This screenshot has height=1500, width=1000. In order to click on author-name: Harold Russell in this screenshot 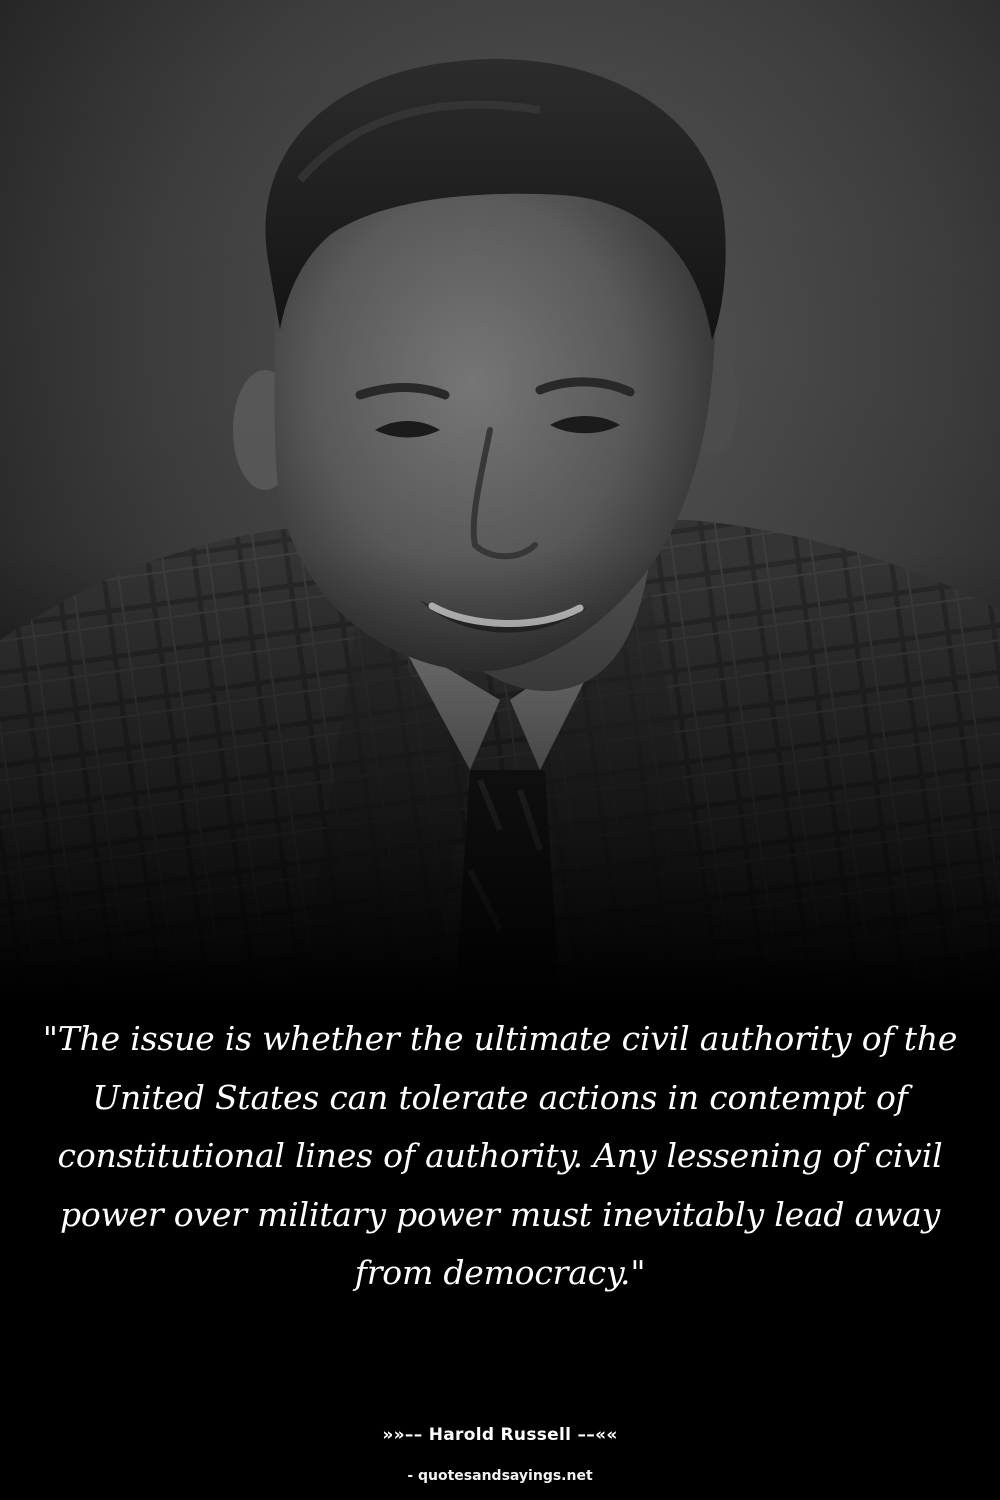, I will do `click(500, 1435)`.